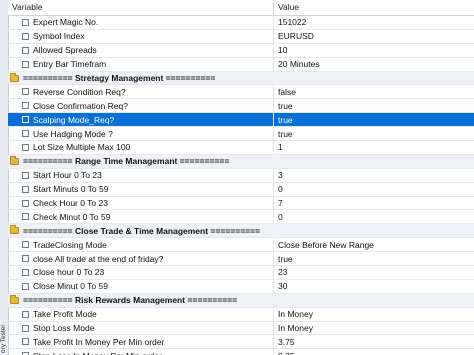 This screenshot has width=474, height=355. I want to click on grid-header: Variable Value, so click(241, 8).